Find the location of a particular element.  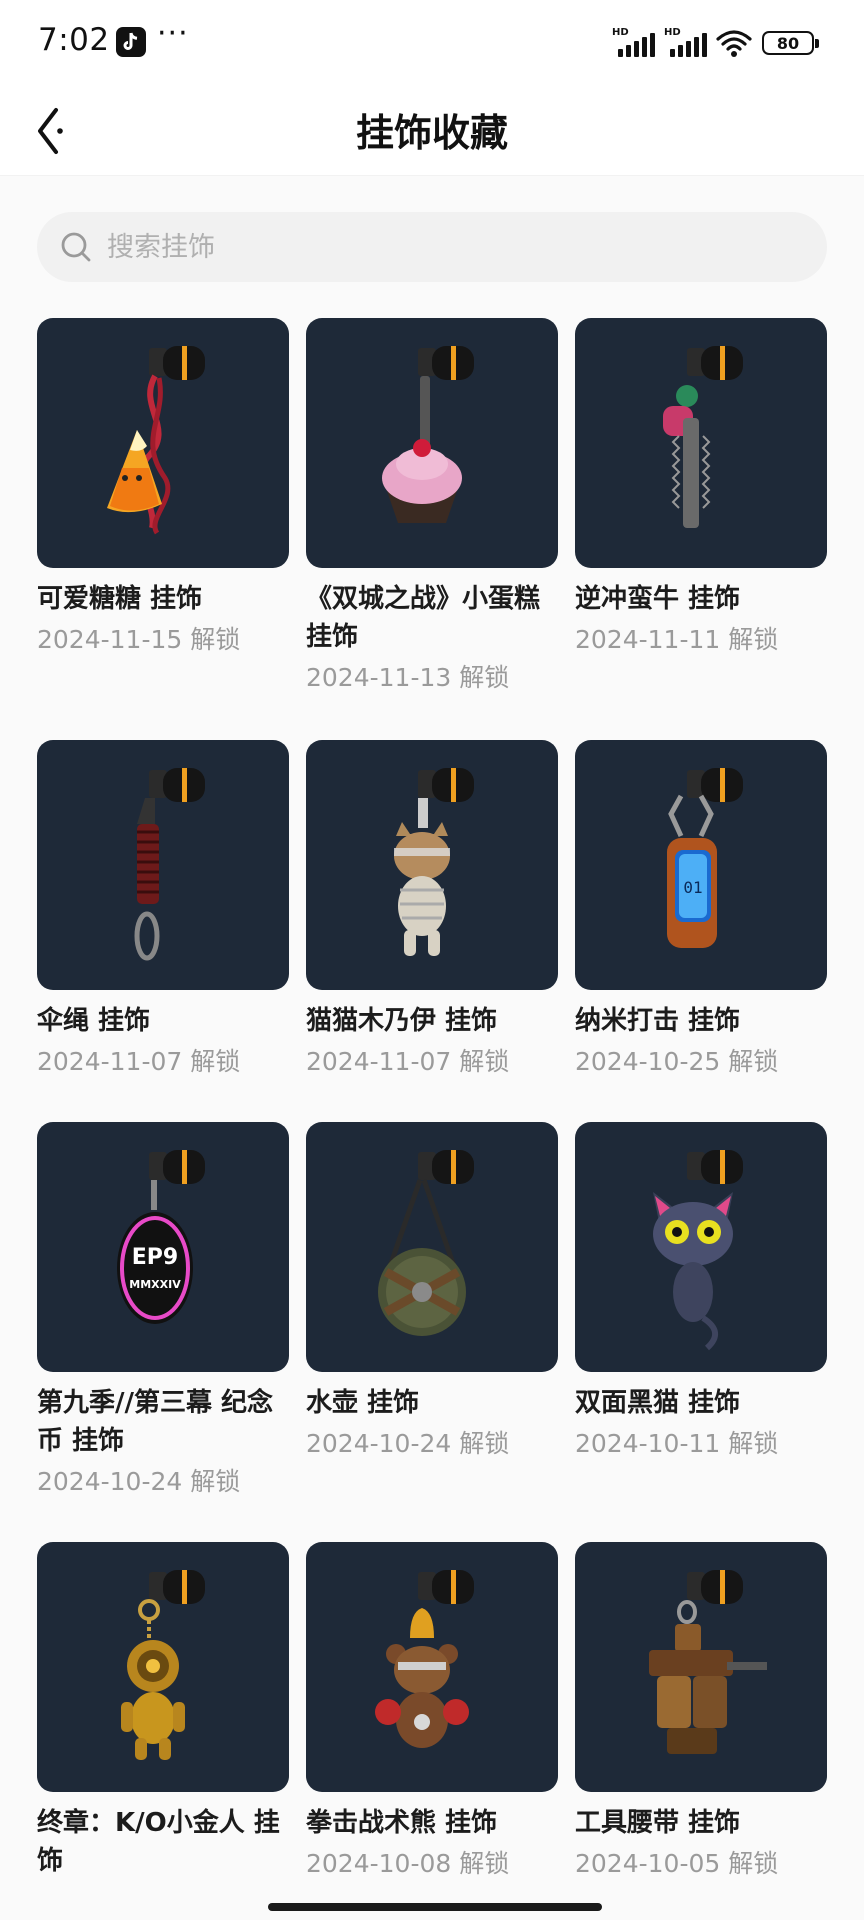

unlock-date: 2024-10-05 解锁 is located at coordinates (677, 1863).